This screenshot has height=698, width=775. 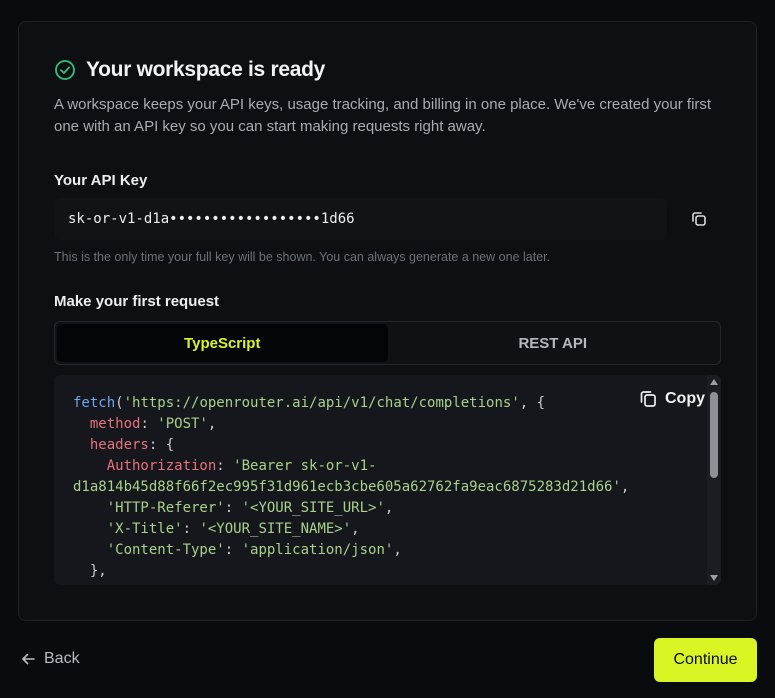 I want to click on copy-label: Copy, so click(x=685, y=398).